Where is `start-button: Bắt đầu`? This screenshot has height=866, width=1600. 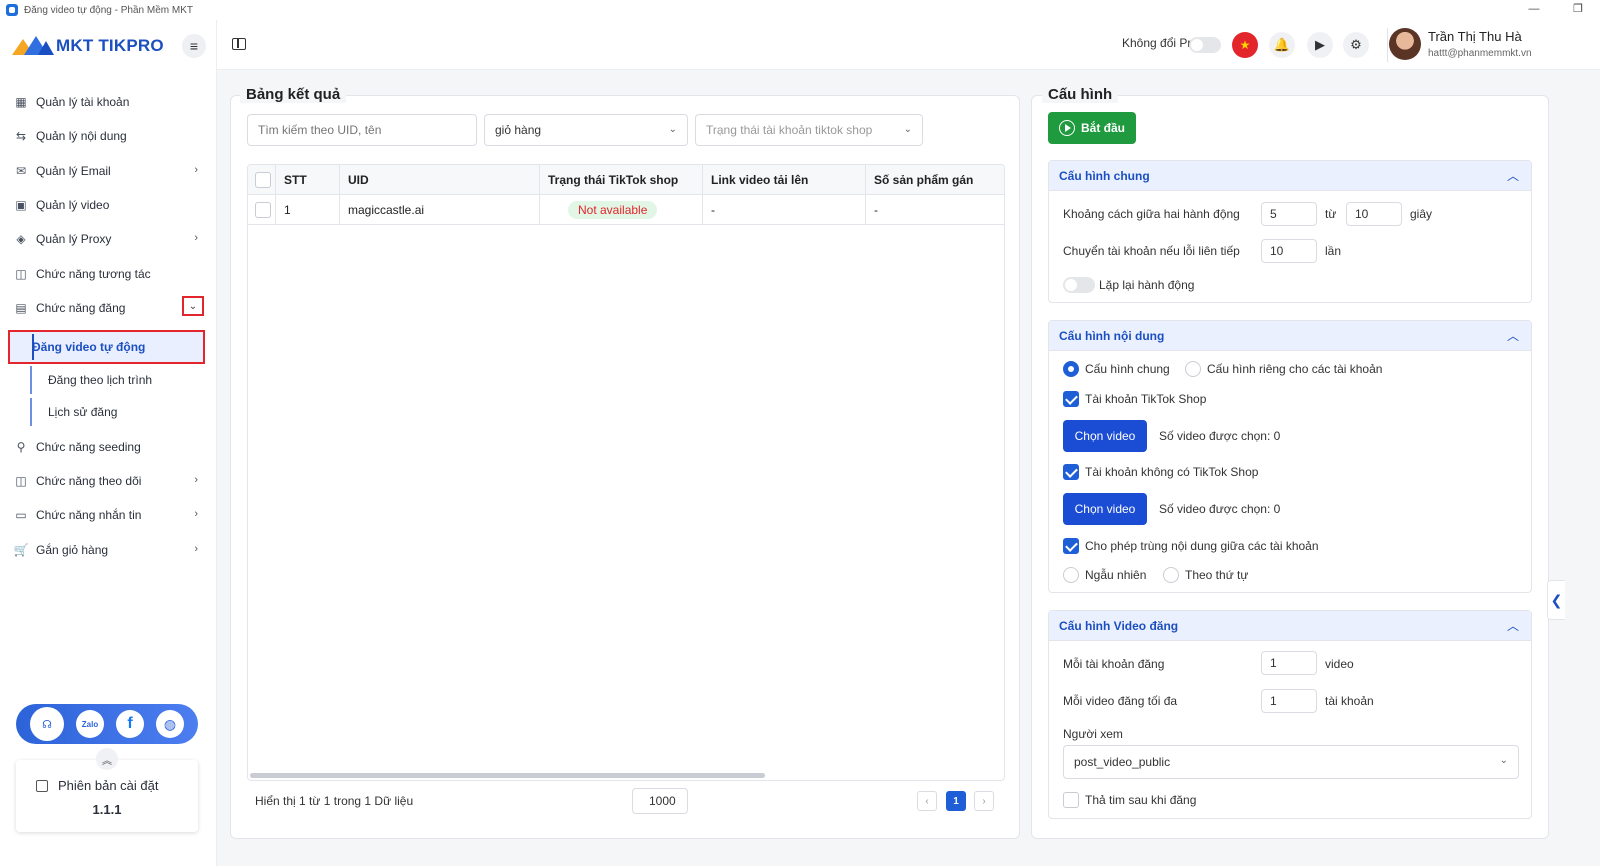
start-button: Bắt đầu is located at coordinates (1092, 128).